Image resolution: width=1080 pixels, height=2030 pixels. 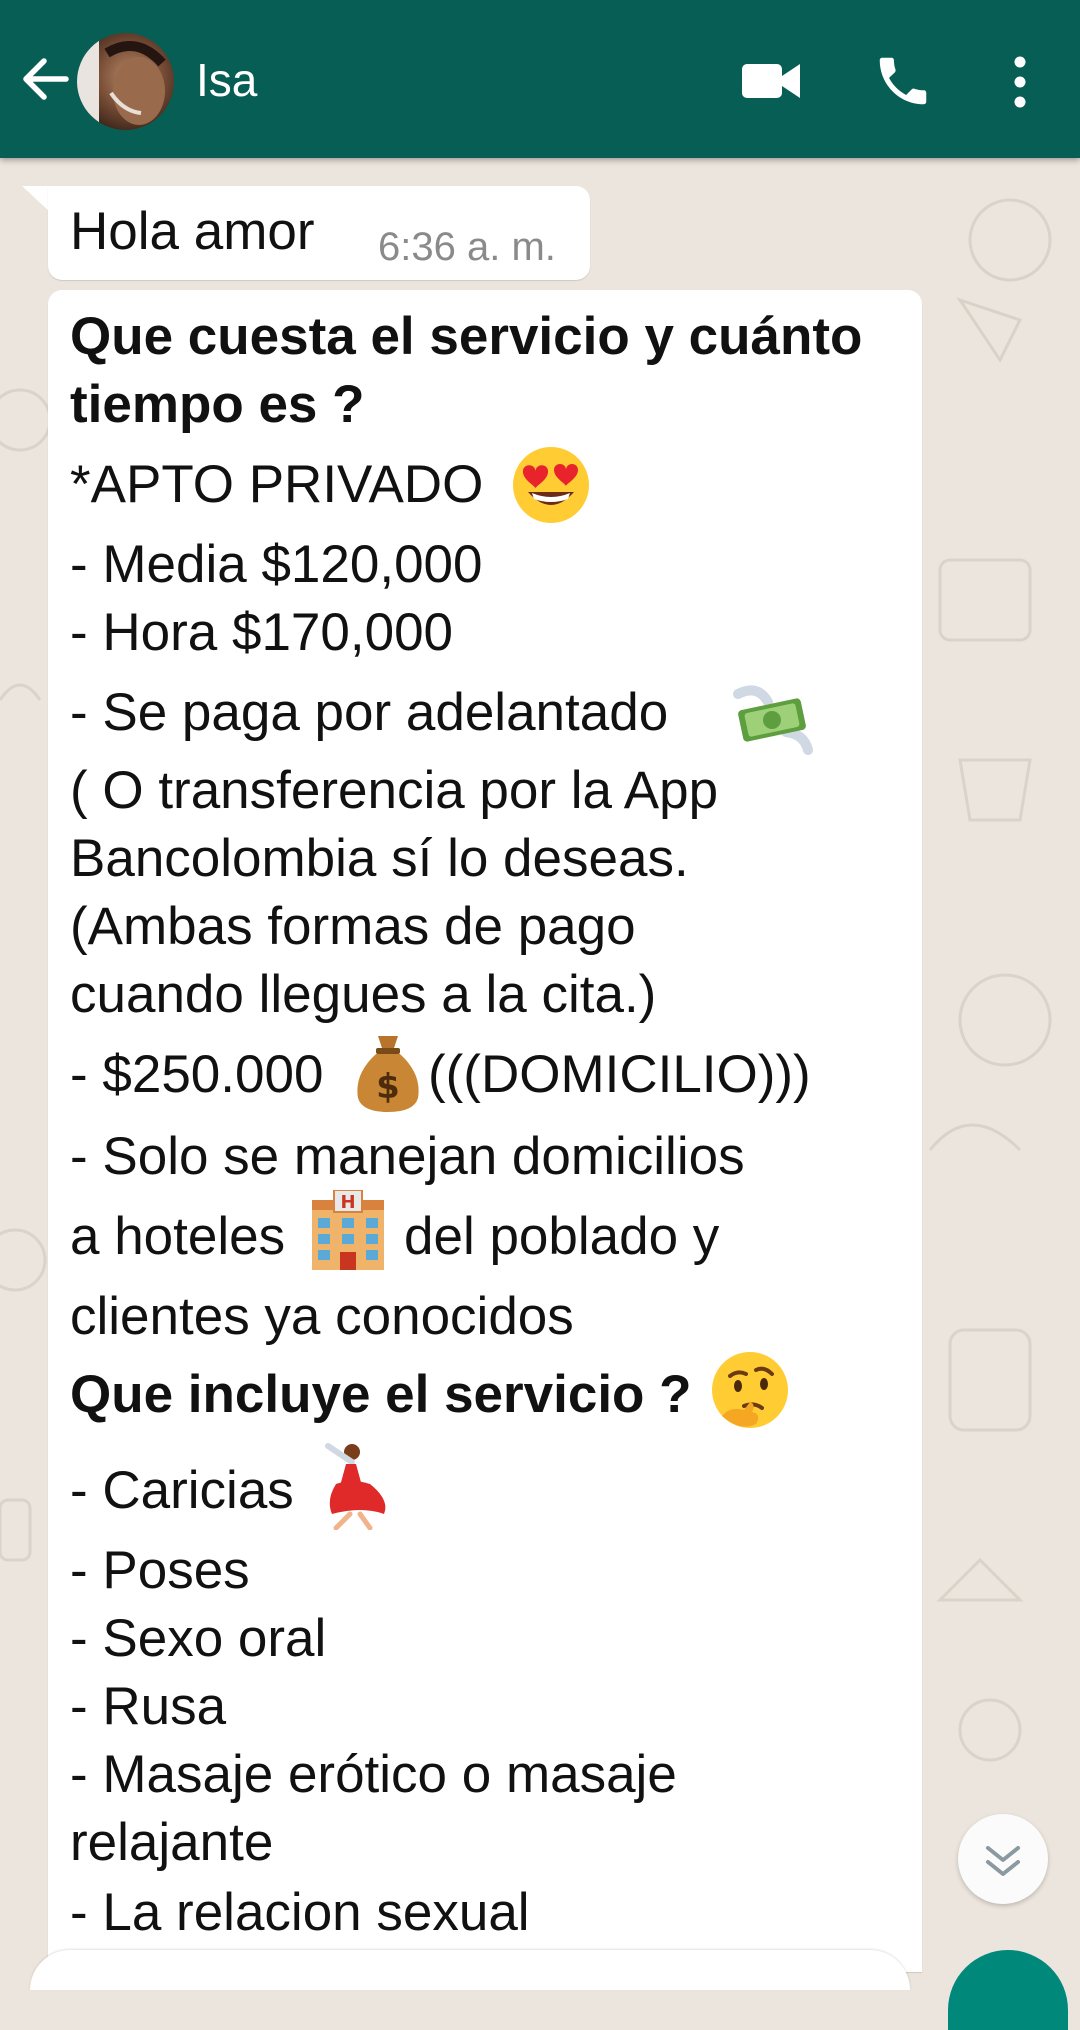 I want to click on message-line: - La relacion sexual, so click(x=300, y=1912).